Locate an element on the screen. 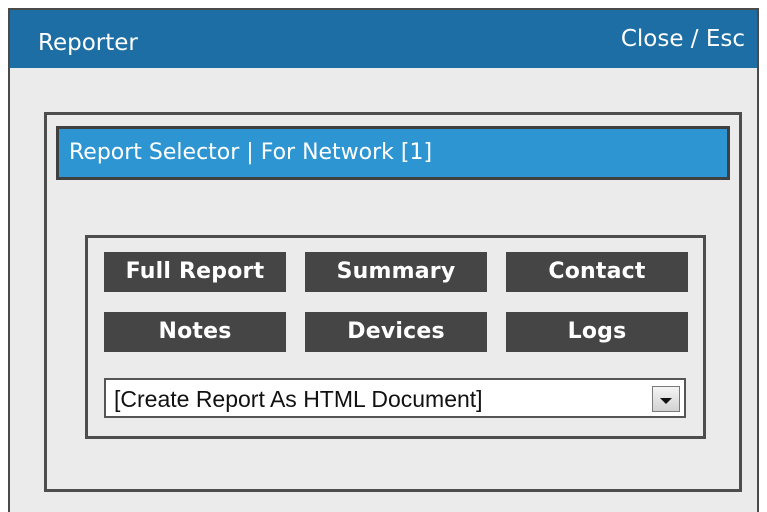  dropdown-button is located at coordinates (666, 399).